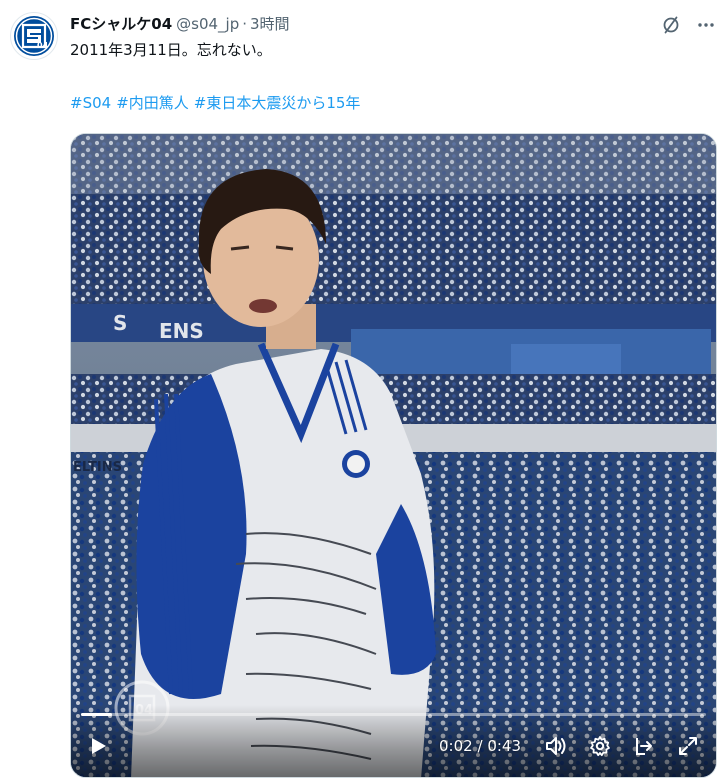  I want to click on tweet-text: 2011年3月11日。忘れない。, so click(171, 50).